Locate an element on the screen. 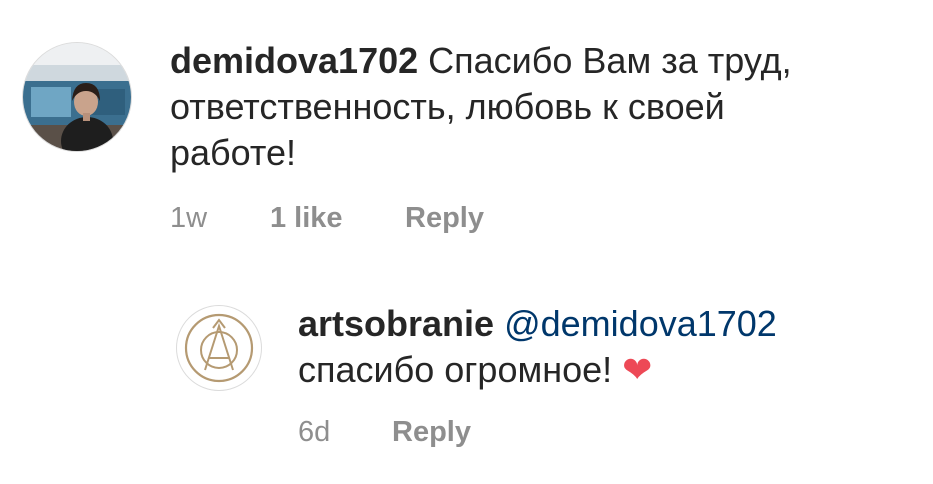 Image resolution: width=933 pixels, height=484 pixels. comment-timestamp: 6d is located at coordinates (314, 432).